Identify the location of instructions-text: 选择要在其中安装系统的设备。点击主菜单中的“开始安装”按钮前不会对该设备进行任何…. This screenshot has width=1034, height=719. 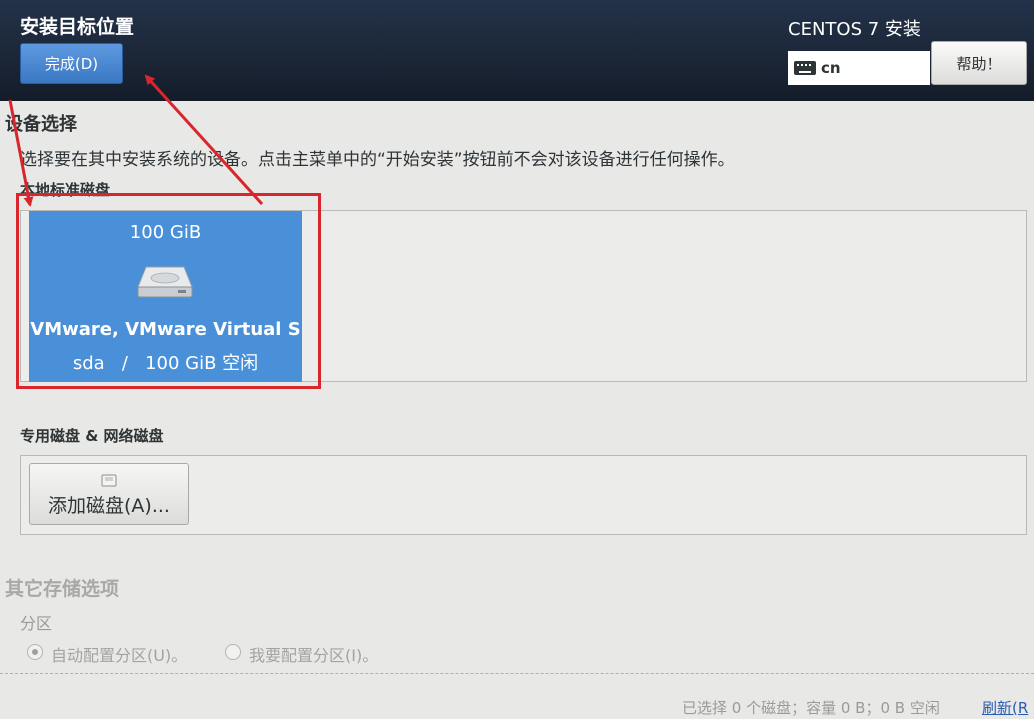
(377, 160).